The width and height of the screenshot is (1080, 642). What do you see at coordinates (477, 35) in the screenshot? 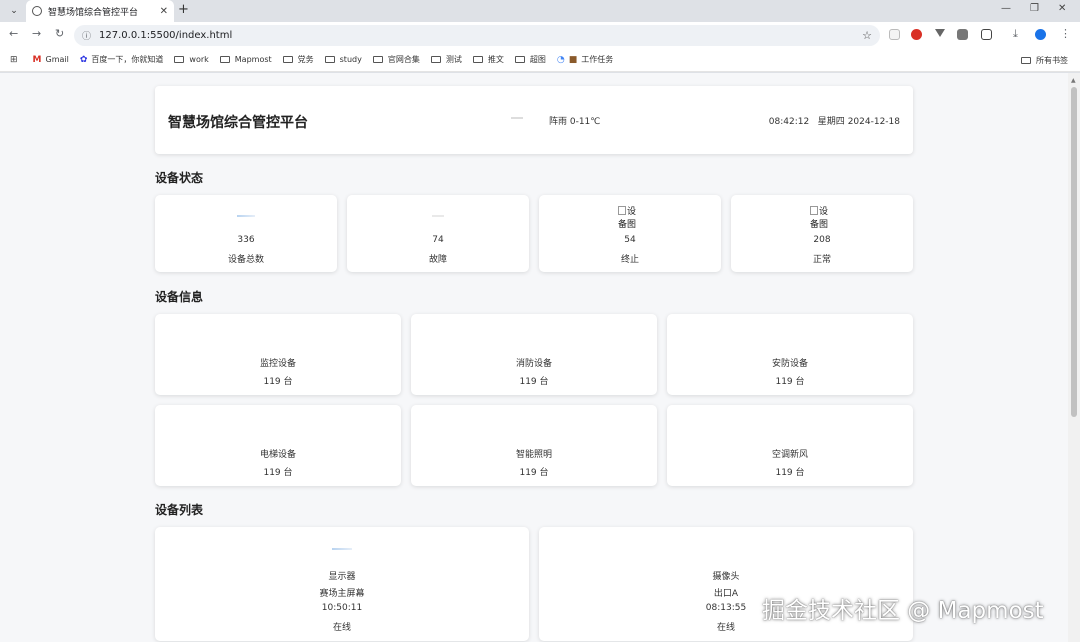
I see `address-bar: ⓘ 127.0.0.1:5500/index.html ☆` at bounding box center [477, 35].